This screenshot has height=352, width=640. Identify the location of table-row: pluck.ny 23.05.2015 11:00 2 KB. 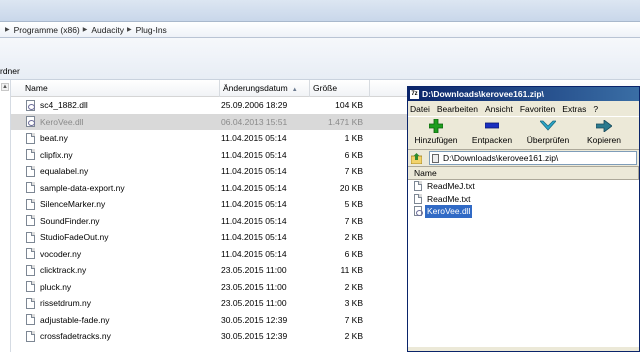
(211, 287).